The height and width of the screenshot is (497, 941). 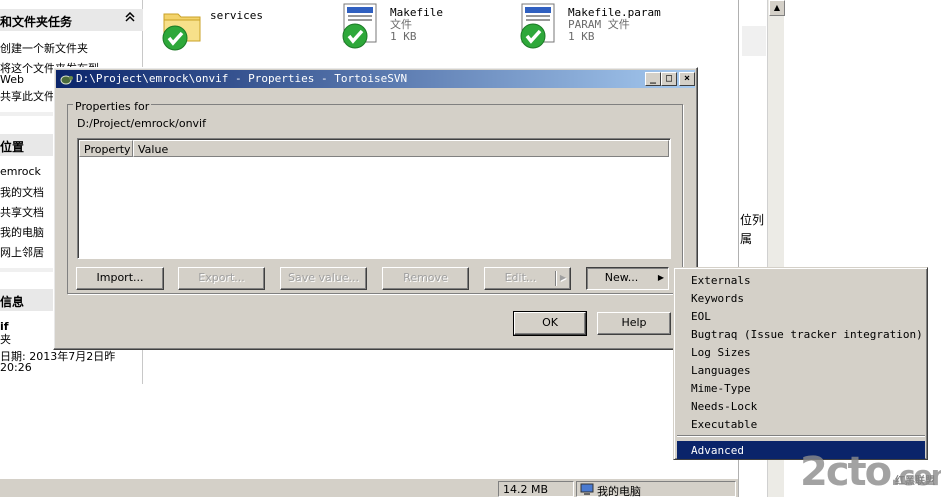 What do you see at coordinates (12, 302) in the screenshot?
I see `task-section-title: 信息` at bounding box center [12, 302].